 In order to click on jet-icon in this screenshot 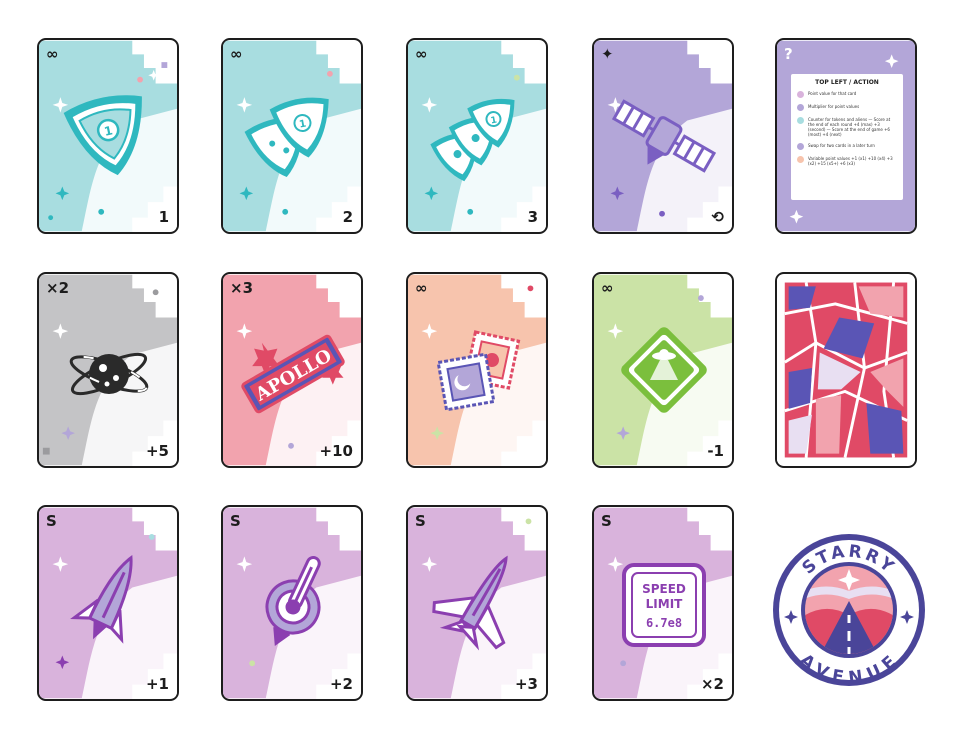, I will do `click(470, 603)`.